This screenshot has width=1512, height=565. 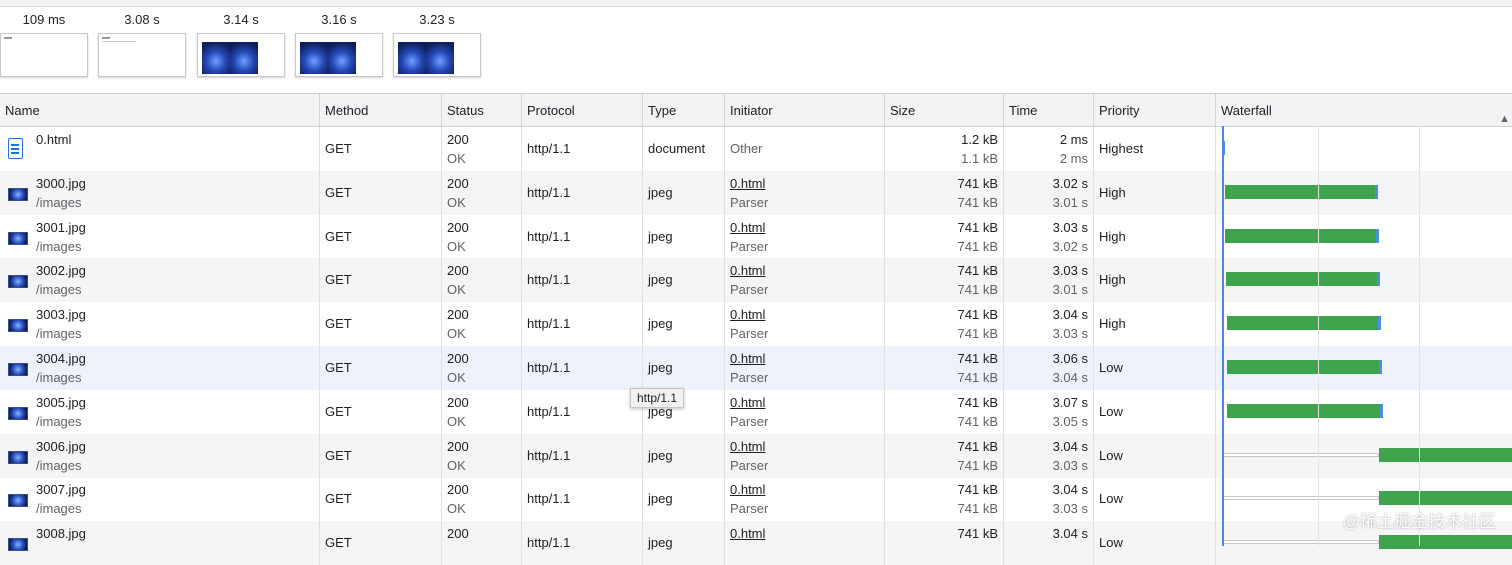 What do you see at coordinates (1155, 110) in the screenshot?
I see `column-header-priority: Priority` at bounding box center [1155, 110].